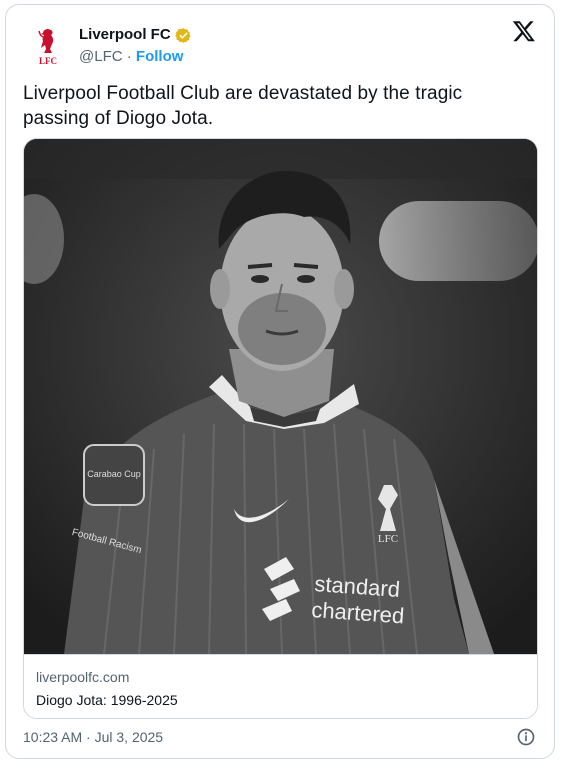 The width and height of the screenshot is (561, 763). Describe the element at coordinates (107, 700) in the screenshot. I see `link-title: Diogo Jota: 1996-2025` at that location.